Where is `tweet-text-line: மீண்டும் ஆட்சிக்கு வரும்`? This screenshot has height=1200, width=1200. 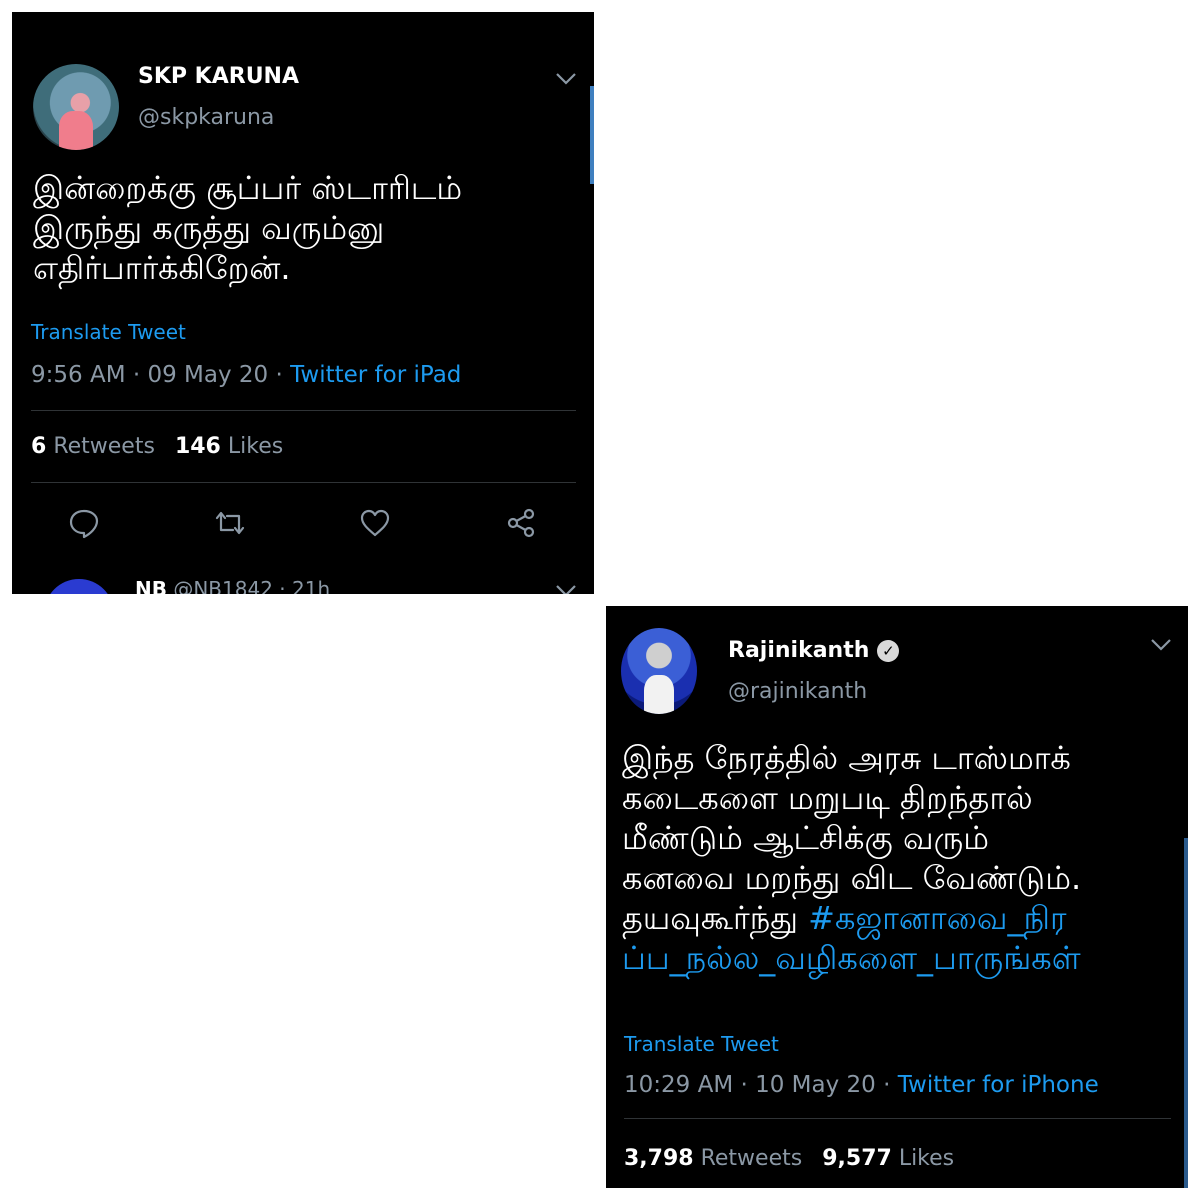
tweet-text-line: மீண்டும் ஆட்சிக்கு வரும் is located at coordinates (805, 838).